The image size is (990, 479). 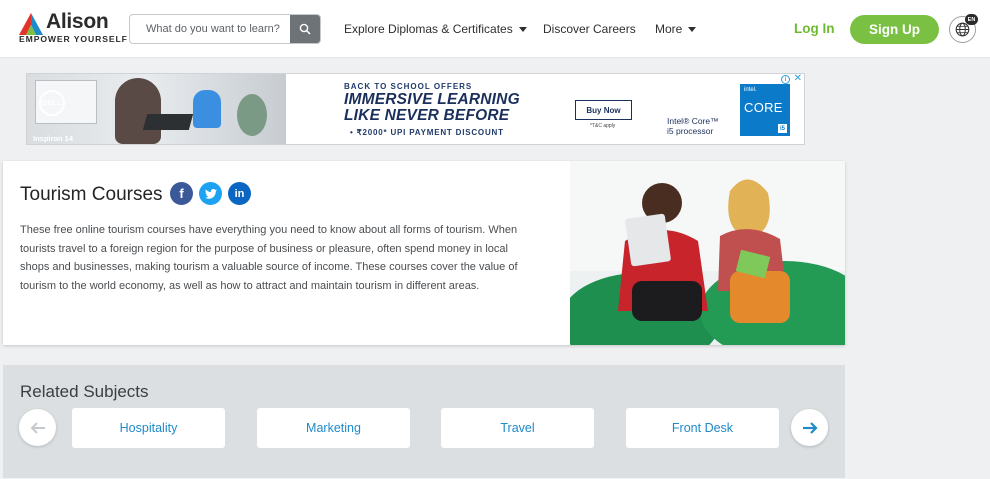 I want to click on brand-name: Alison, so click(x=77, y=21).